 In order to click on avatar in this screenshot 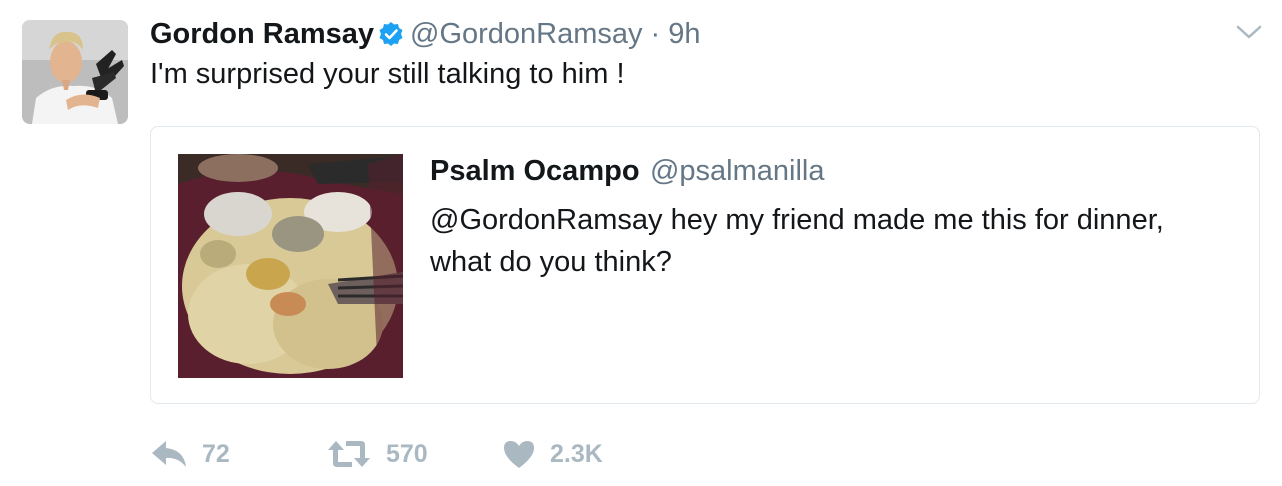, I will do `click(75, 72)`.